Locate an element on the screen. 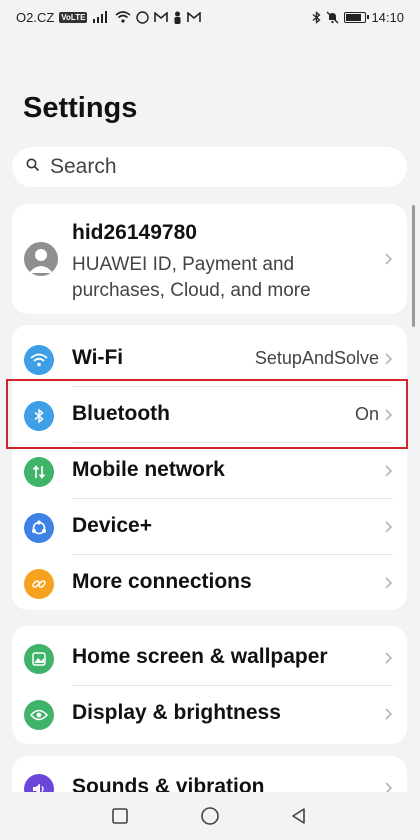 The width and height of the screenshot is (420, 840). back-button is located at coordinates (299, 816).